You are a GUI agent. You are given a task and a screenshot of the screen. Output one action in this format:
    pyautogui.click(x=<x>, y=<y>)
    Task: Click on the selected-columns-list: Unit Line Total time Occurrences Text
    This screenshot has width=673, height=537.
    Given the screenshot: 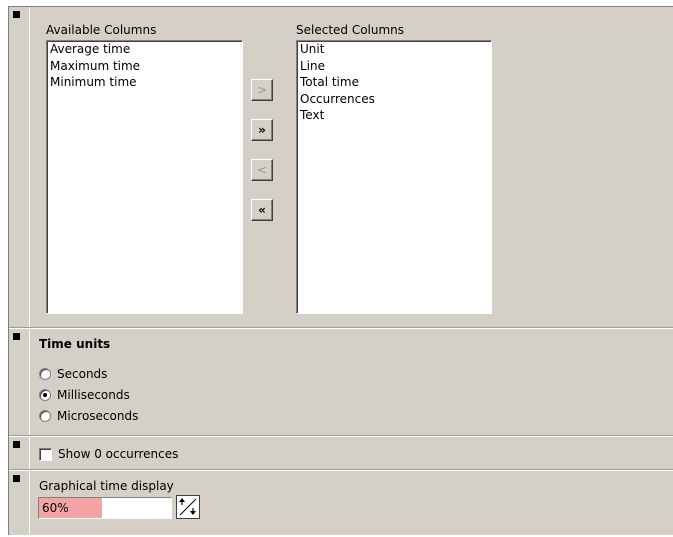 What is the action you would take?
    pyautogui.click(x=394, y=177)
    